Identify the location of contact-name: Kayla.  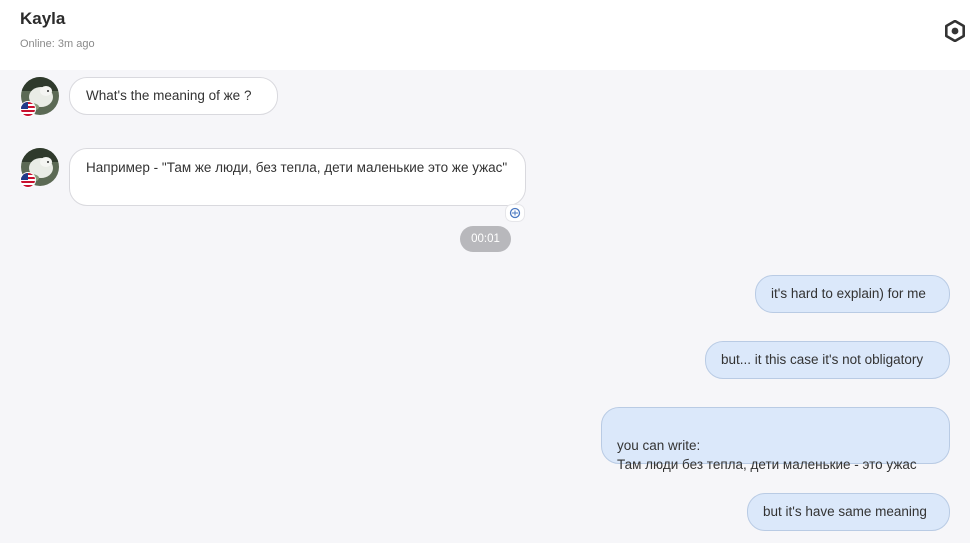
(42, 19).